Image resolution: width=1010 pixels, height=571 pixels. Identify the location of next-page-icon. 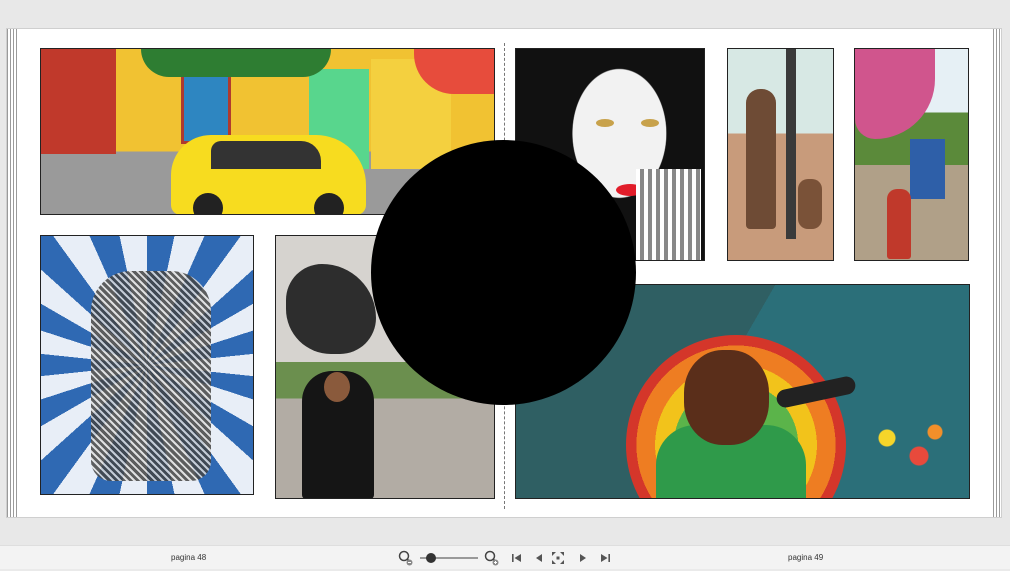
(583, 558).